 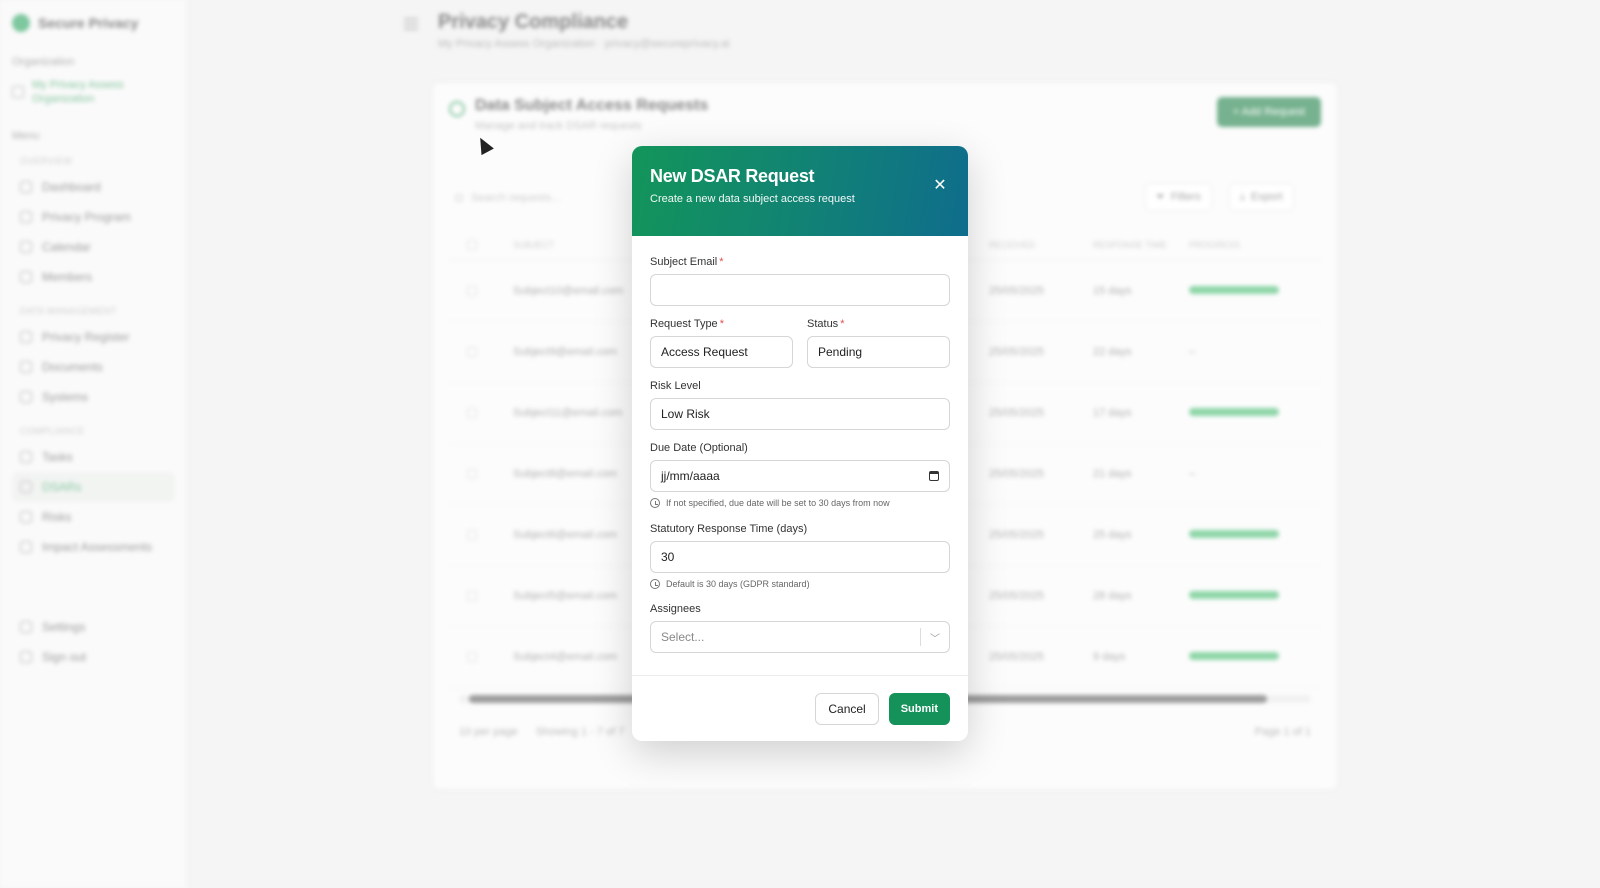 I want to click on due-date-placeholder: jj/mm/aaaa, so click(x=690, y=476).